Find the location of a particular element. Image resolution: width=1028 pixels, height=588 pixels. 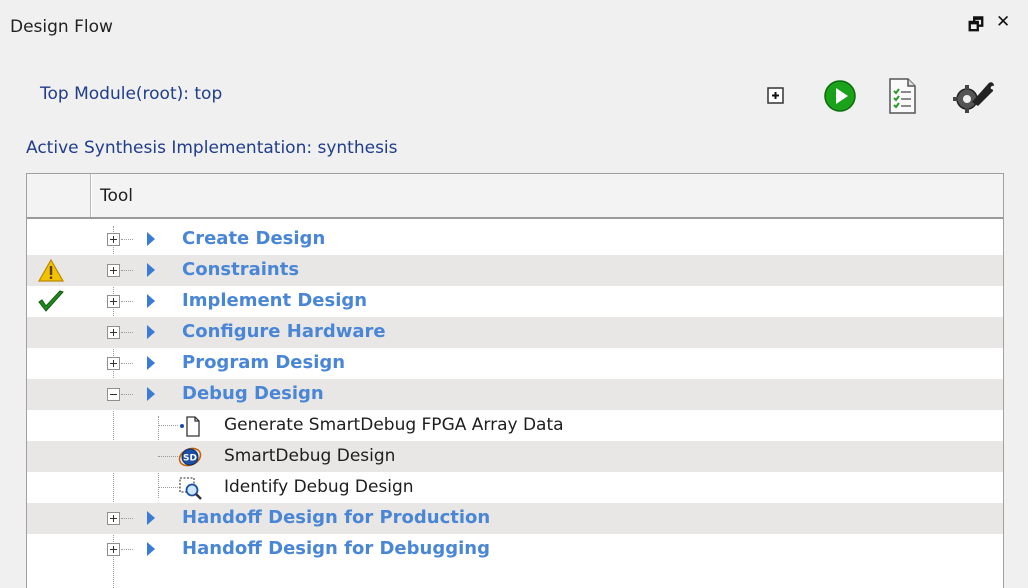

top-module-label: Top Module(root): top is located at coordinates (131, 94).